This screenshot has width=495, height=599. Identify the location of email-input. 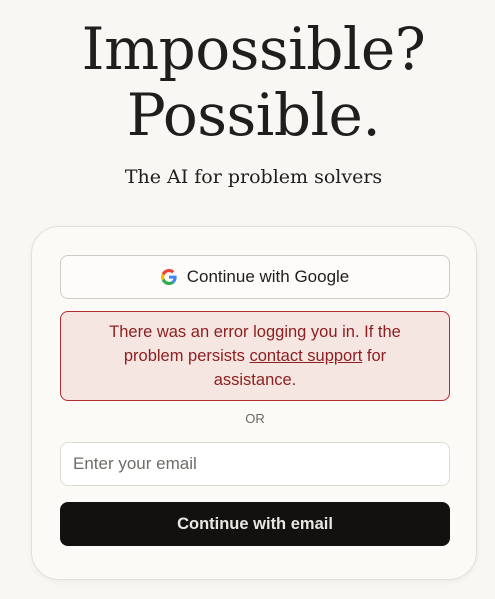
(255, 464).